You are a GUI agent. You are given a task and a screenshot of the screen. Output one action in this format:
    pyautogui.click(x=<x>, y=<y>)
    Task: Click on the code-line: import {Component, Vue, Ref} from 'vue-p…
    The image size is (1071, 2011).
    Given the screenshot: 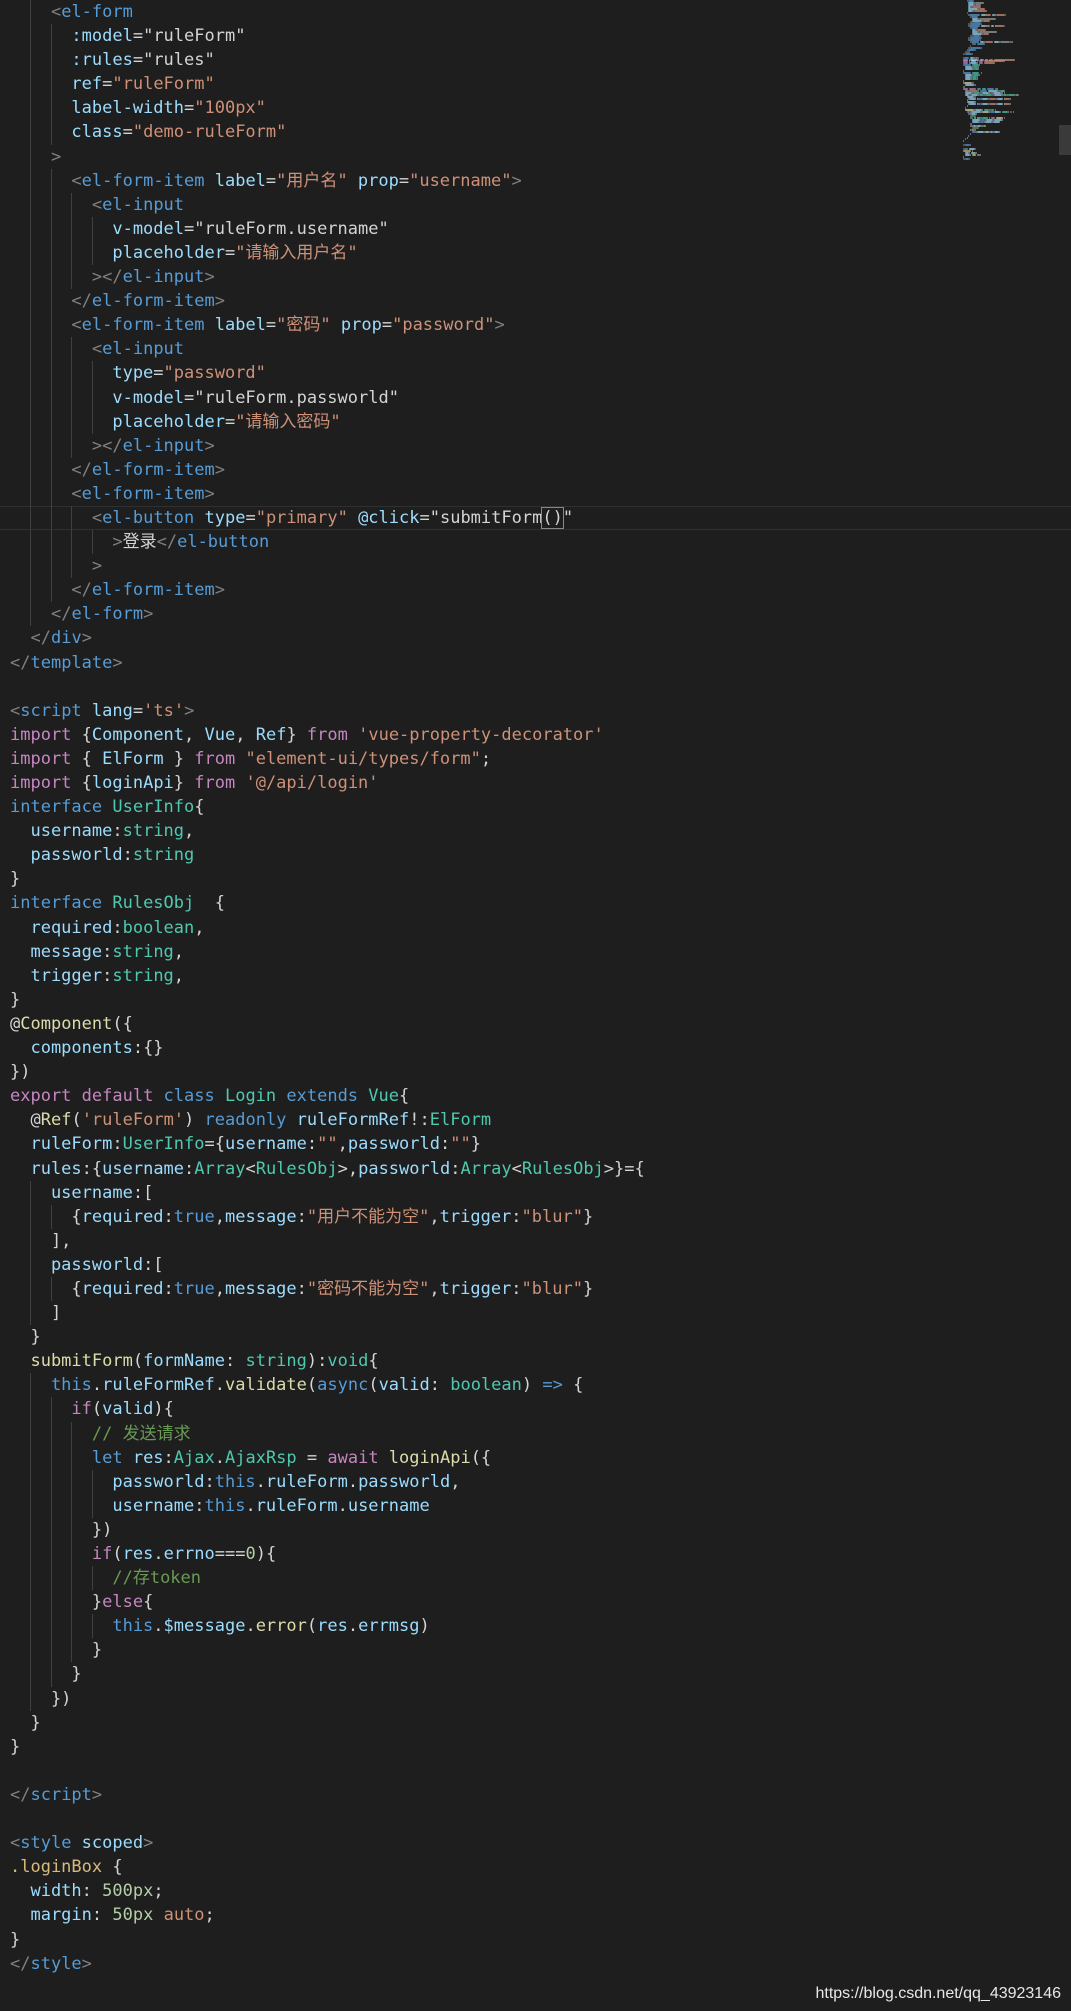 What is the action you would take?
    pyautogui.click(x=535, y=735)
    